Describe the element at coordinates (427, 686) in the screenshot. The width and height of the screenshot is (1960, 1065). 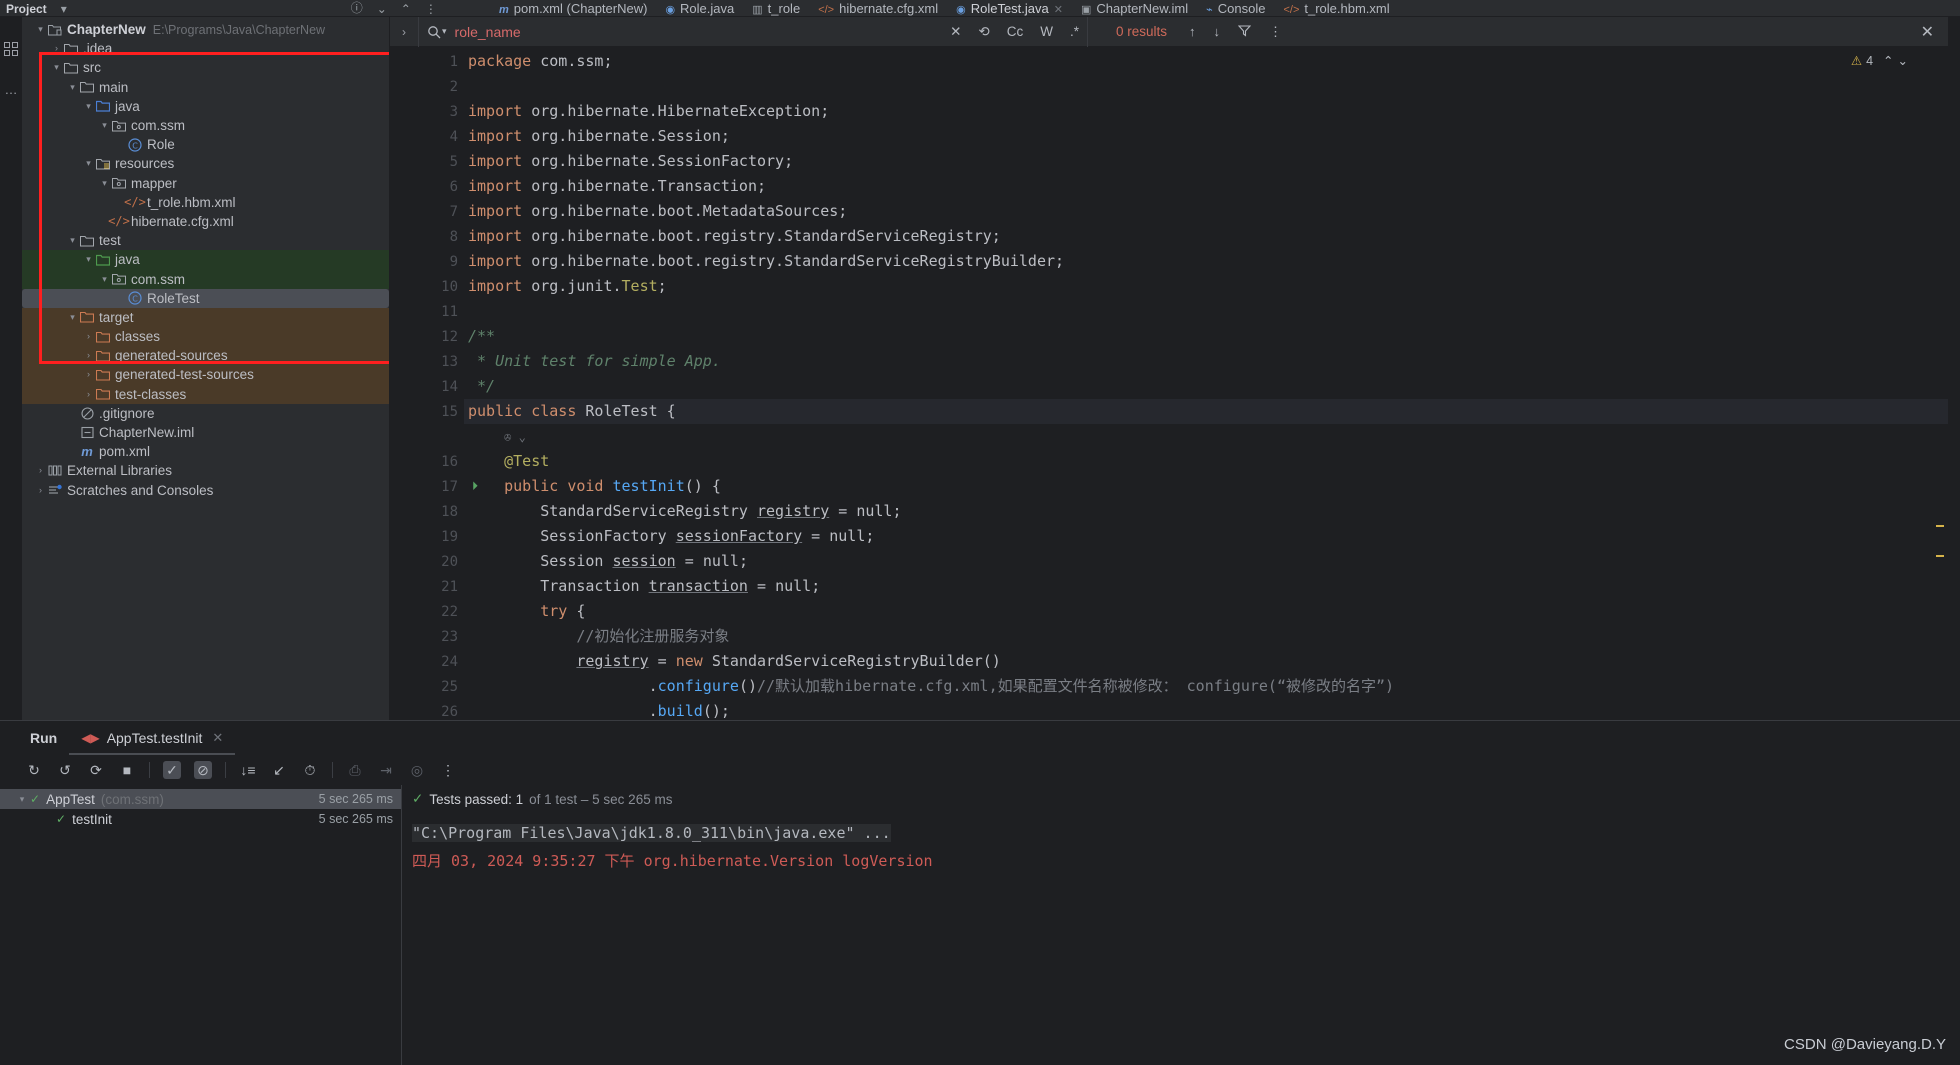
I see `gutter-line: 25` at that location.